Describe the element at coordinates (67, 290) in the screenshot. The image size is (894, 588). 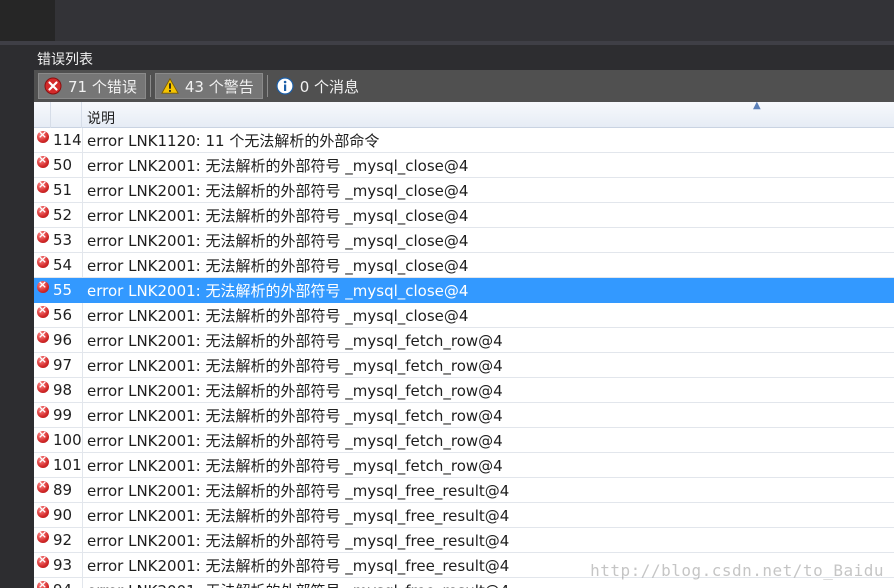
I see `row-number: 55` at that location.